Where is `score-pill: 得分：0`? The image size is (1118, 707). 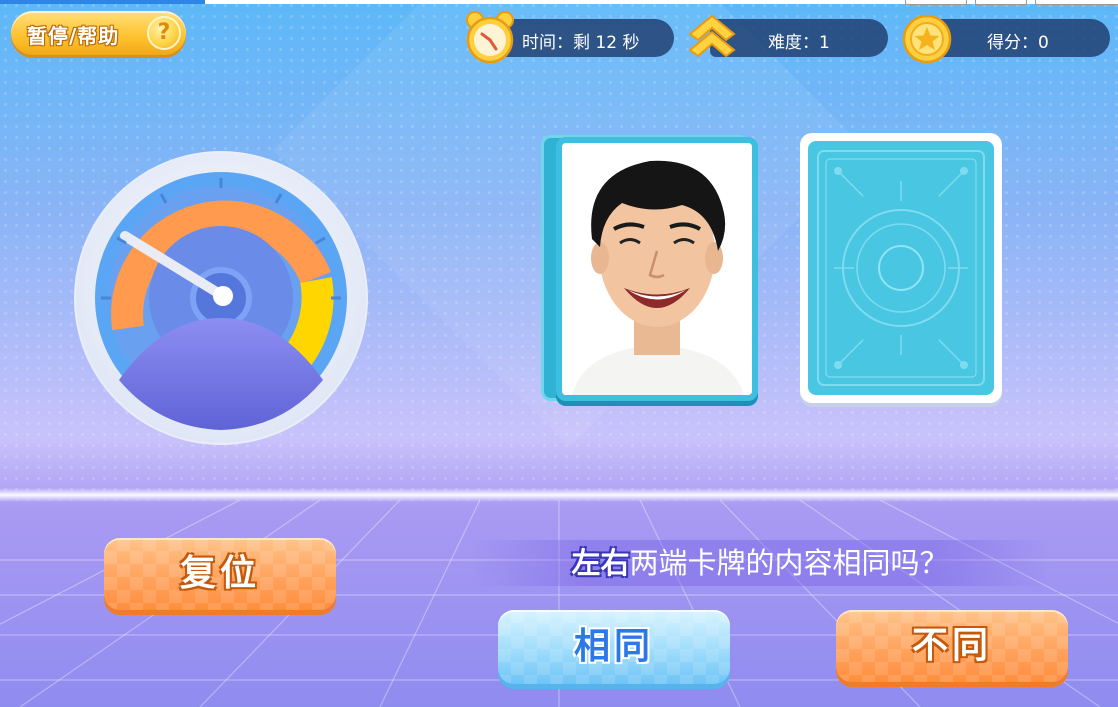
score-pill: 得分：0 is located at coordinates (1017, 38).